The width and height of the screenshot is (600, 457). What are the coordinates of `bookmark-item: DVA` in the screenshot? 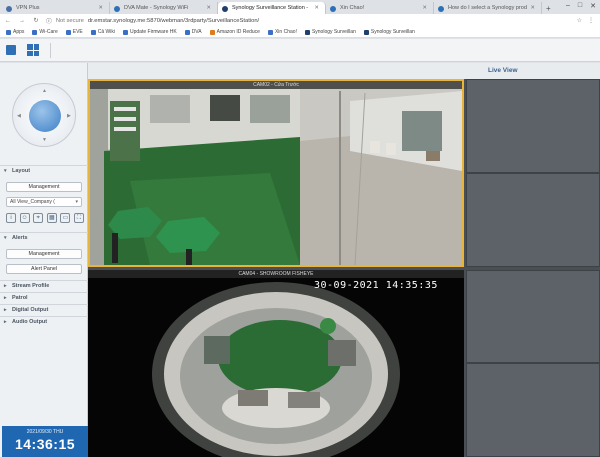 It's located at (193, 32).